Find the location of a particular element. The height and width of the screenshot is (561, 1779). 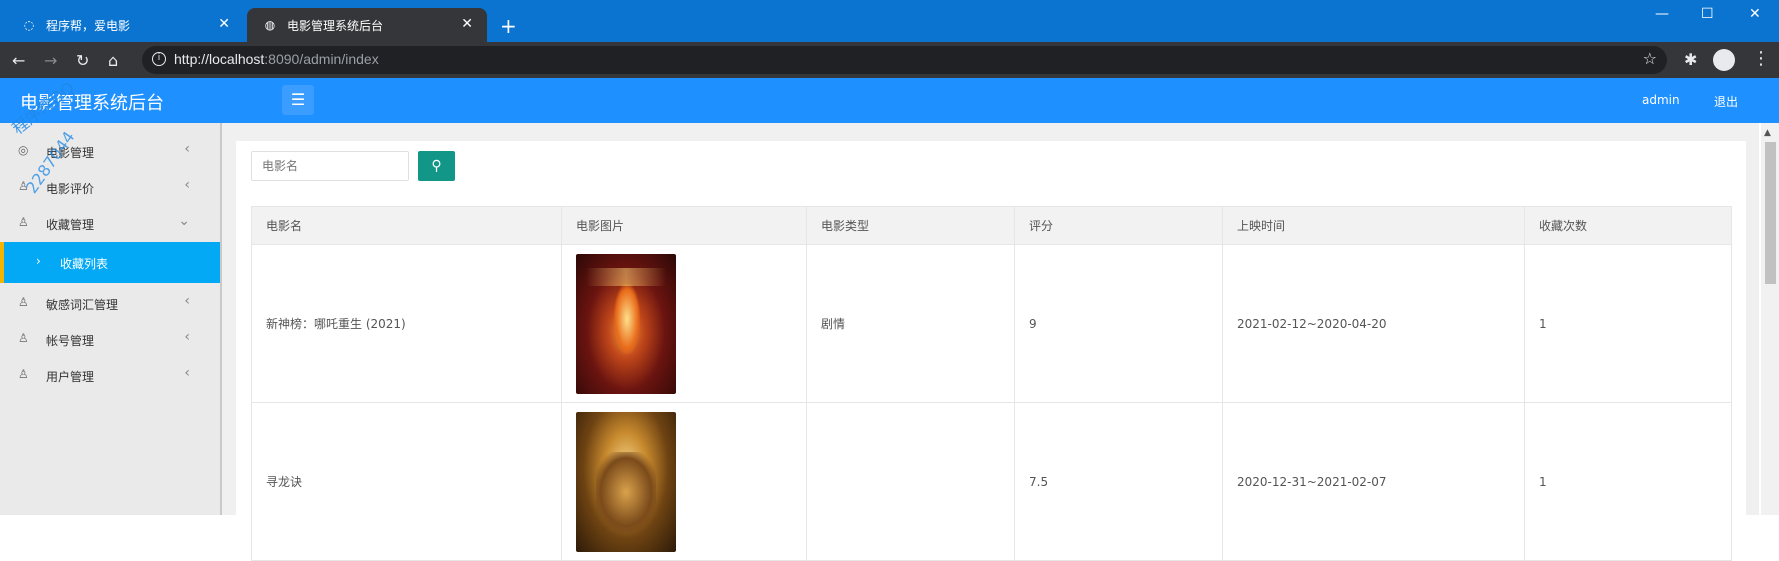

extensions-puzzle-icon: ✱ is located at coordinates (1690, 59).